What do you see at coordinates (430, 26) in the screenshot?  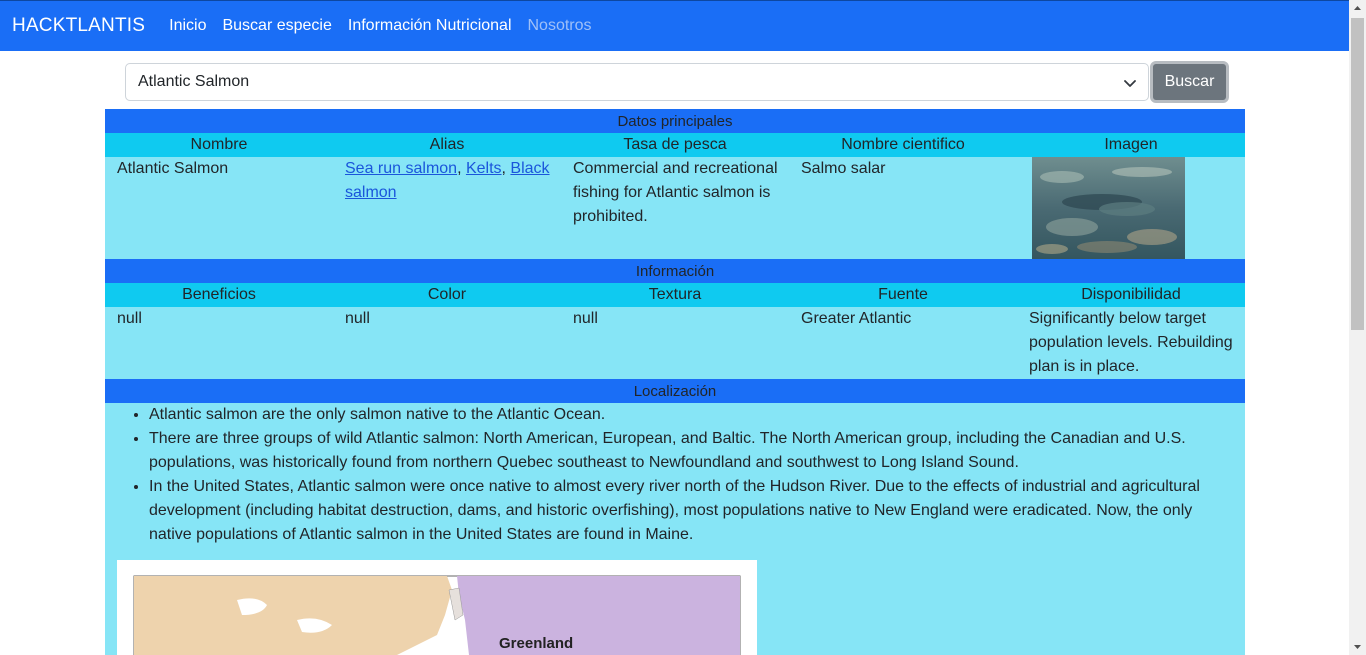 I see `nav-link-informacion-nutricional: Información Nutricional` at bounding box center [430, 26].